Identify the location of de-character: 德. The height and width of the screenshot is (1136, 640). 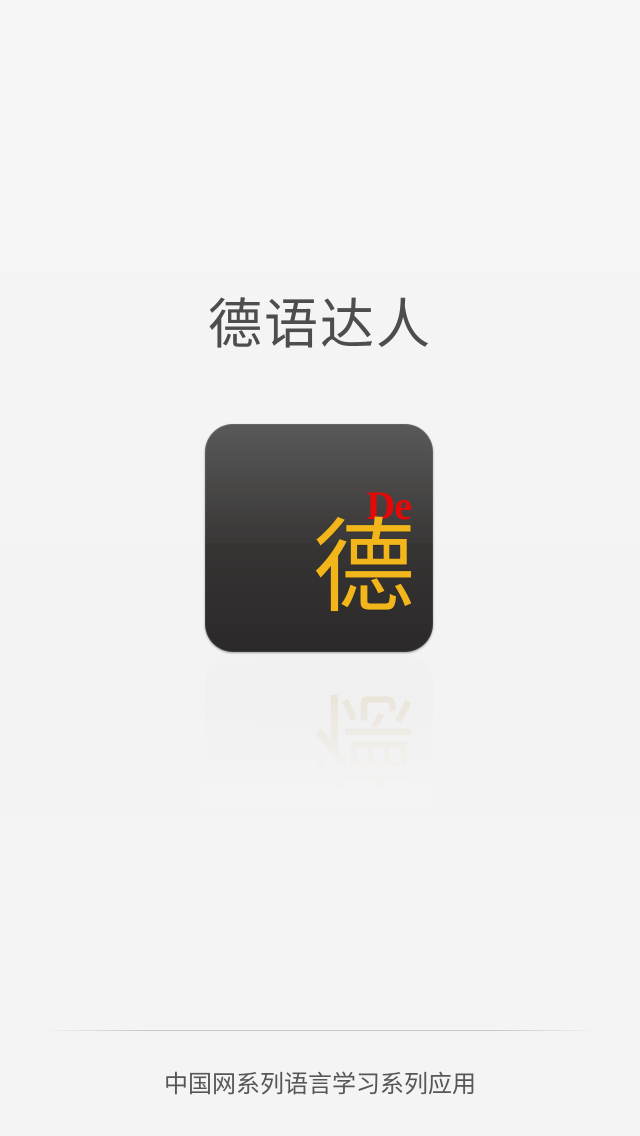
(364, 569).